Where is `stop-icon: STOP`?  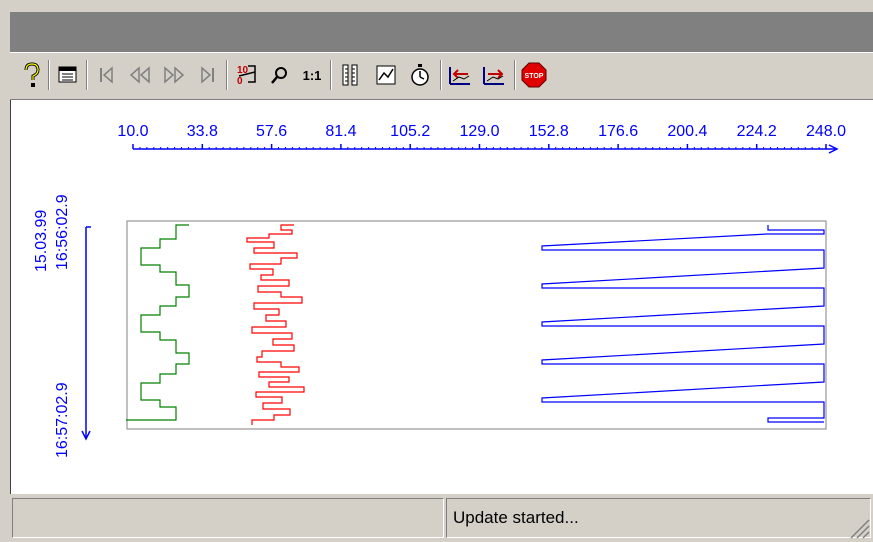
stop-icon: STOP is located at coordinates (534, 75).